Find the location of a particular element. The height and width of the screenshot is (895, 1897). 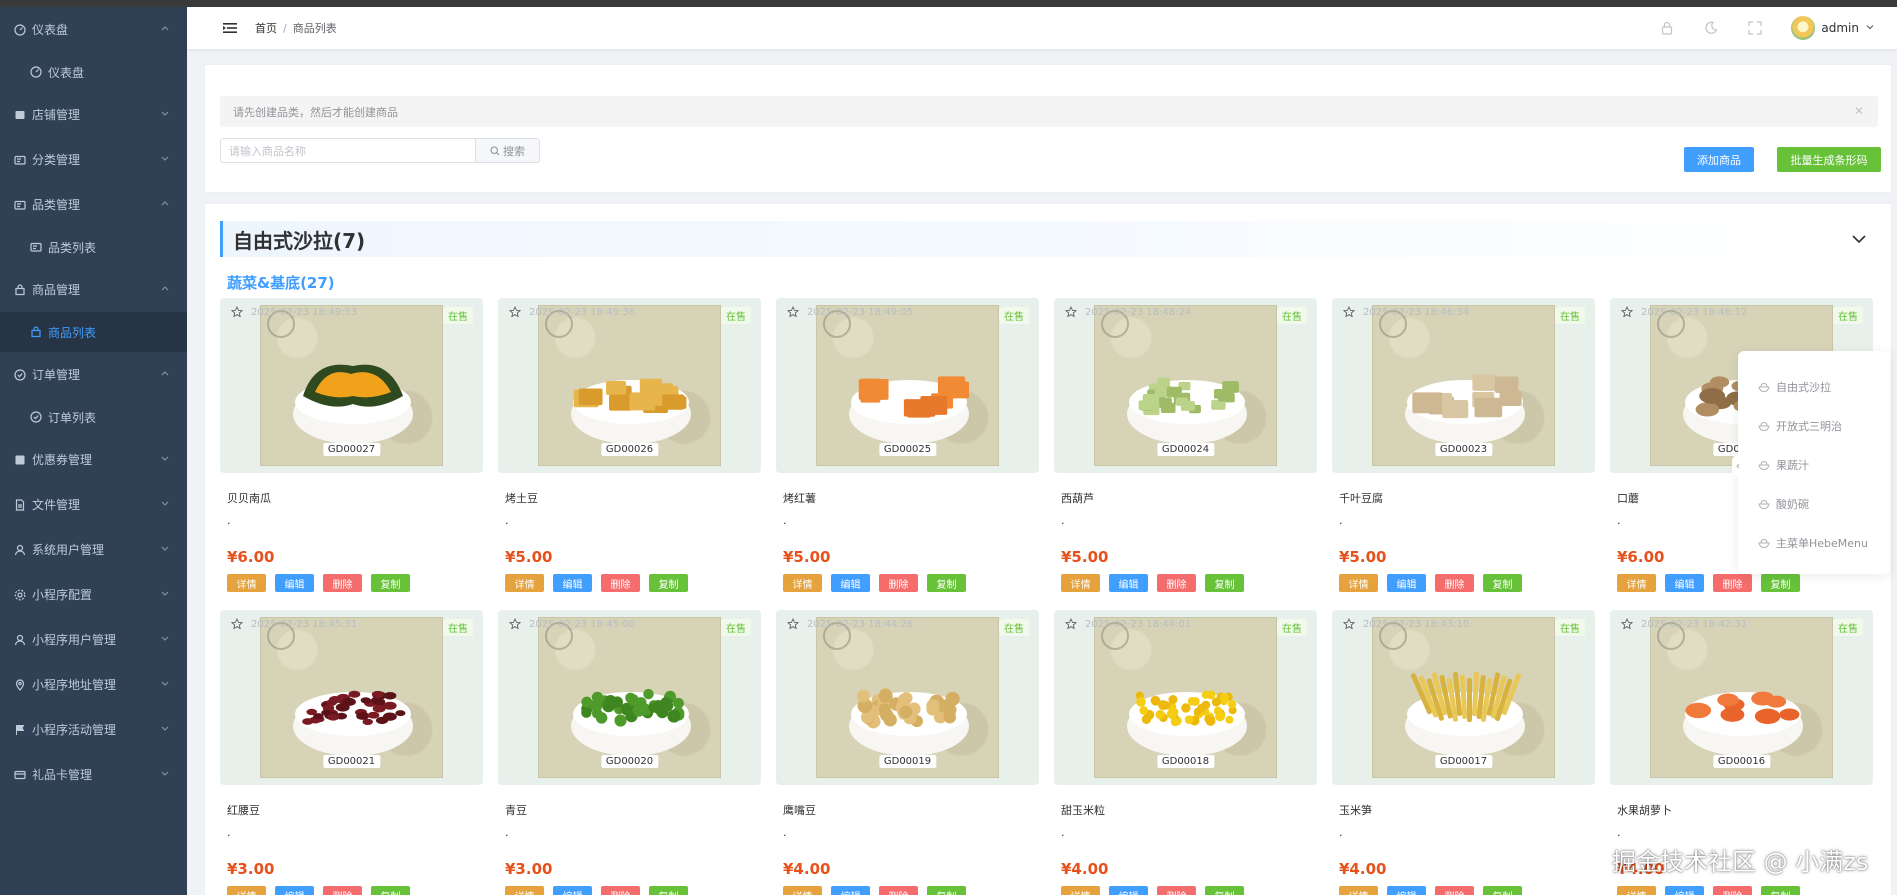

add-product-button: 添加商品 is located at coordinates (1719, 159).